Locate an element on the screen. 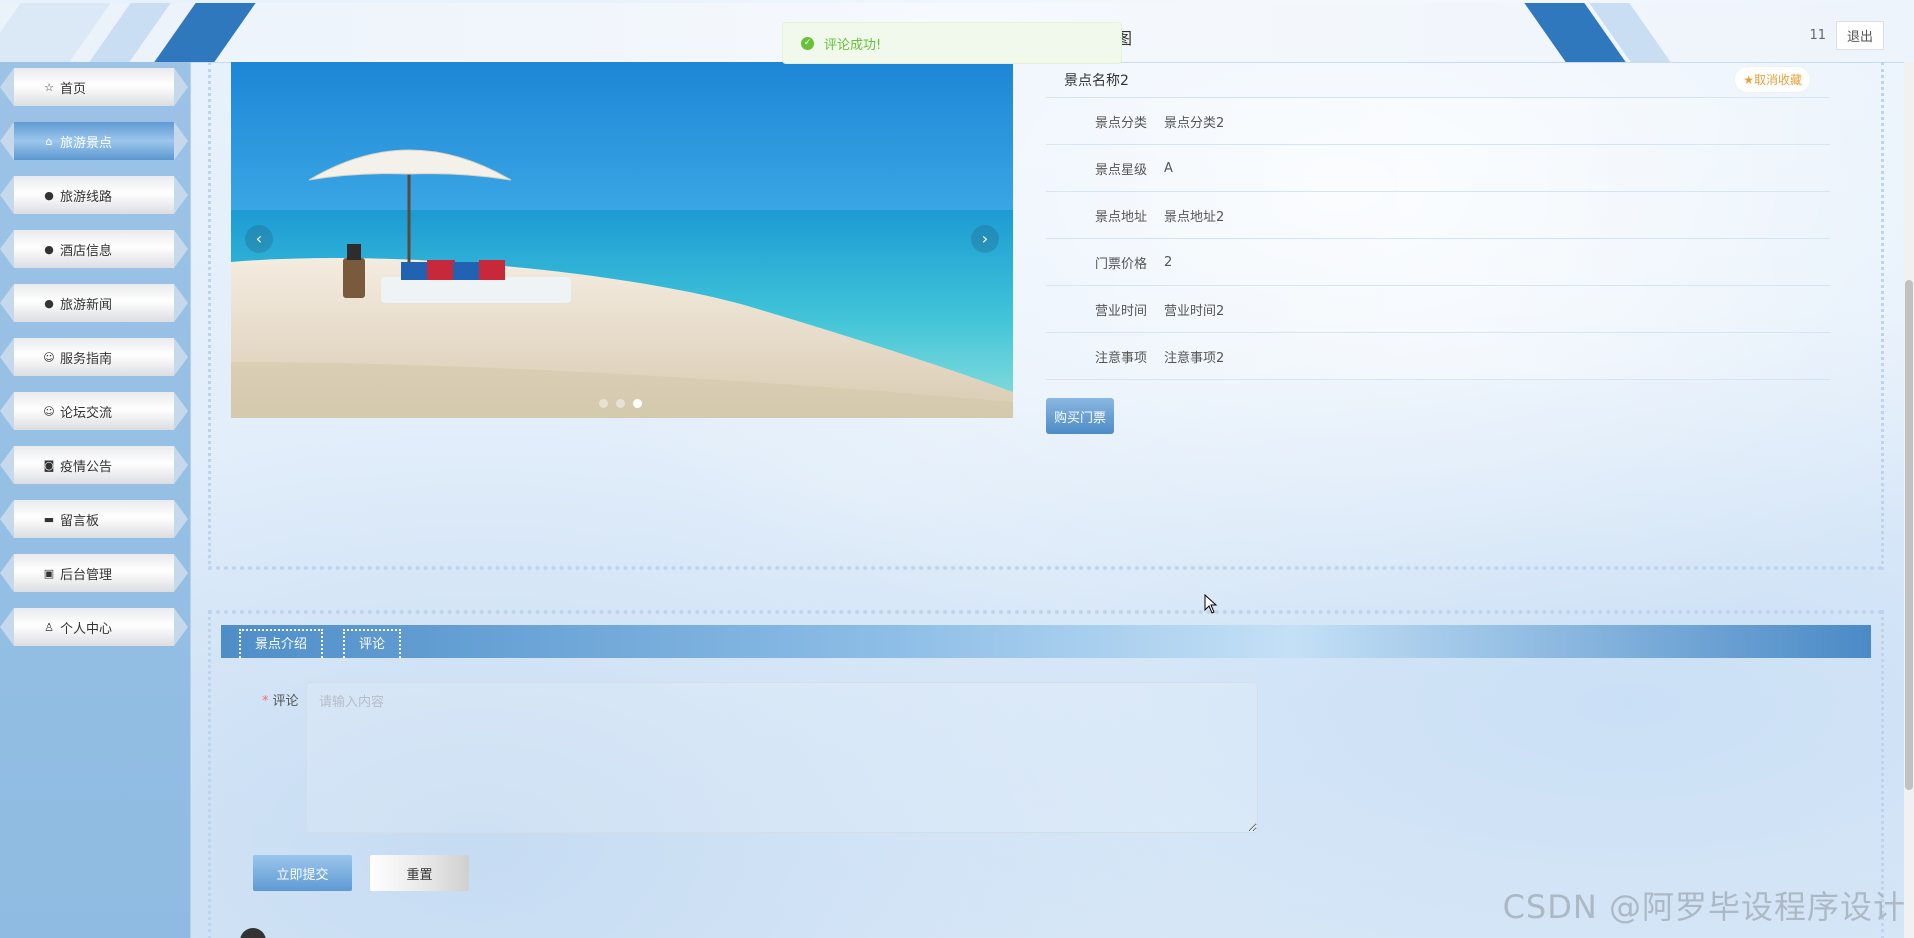  carousel-dot-active is located at coordinates (637, 403).